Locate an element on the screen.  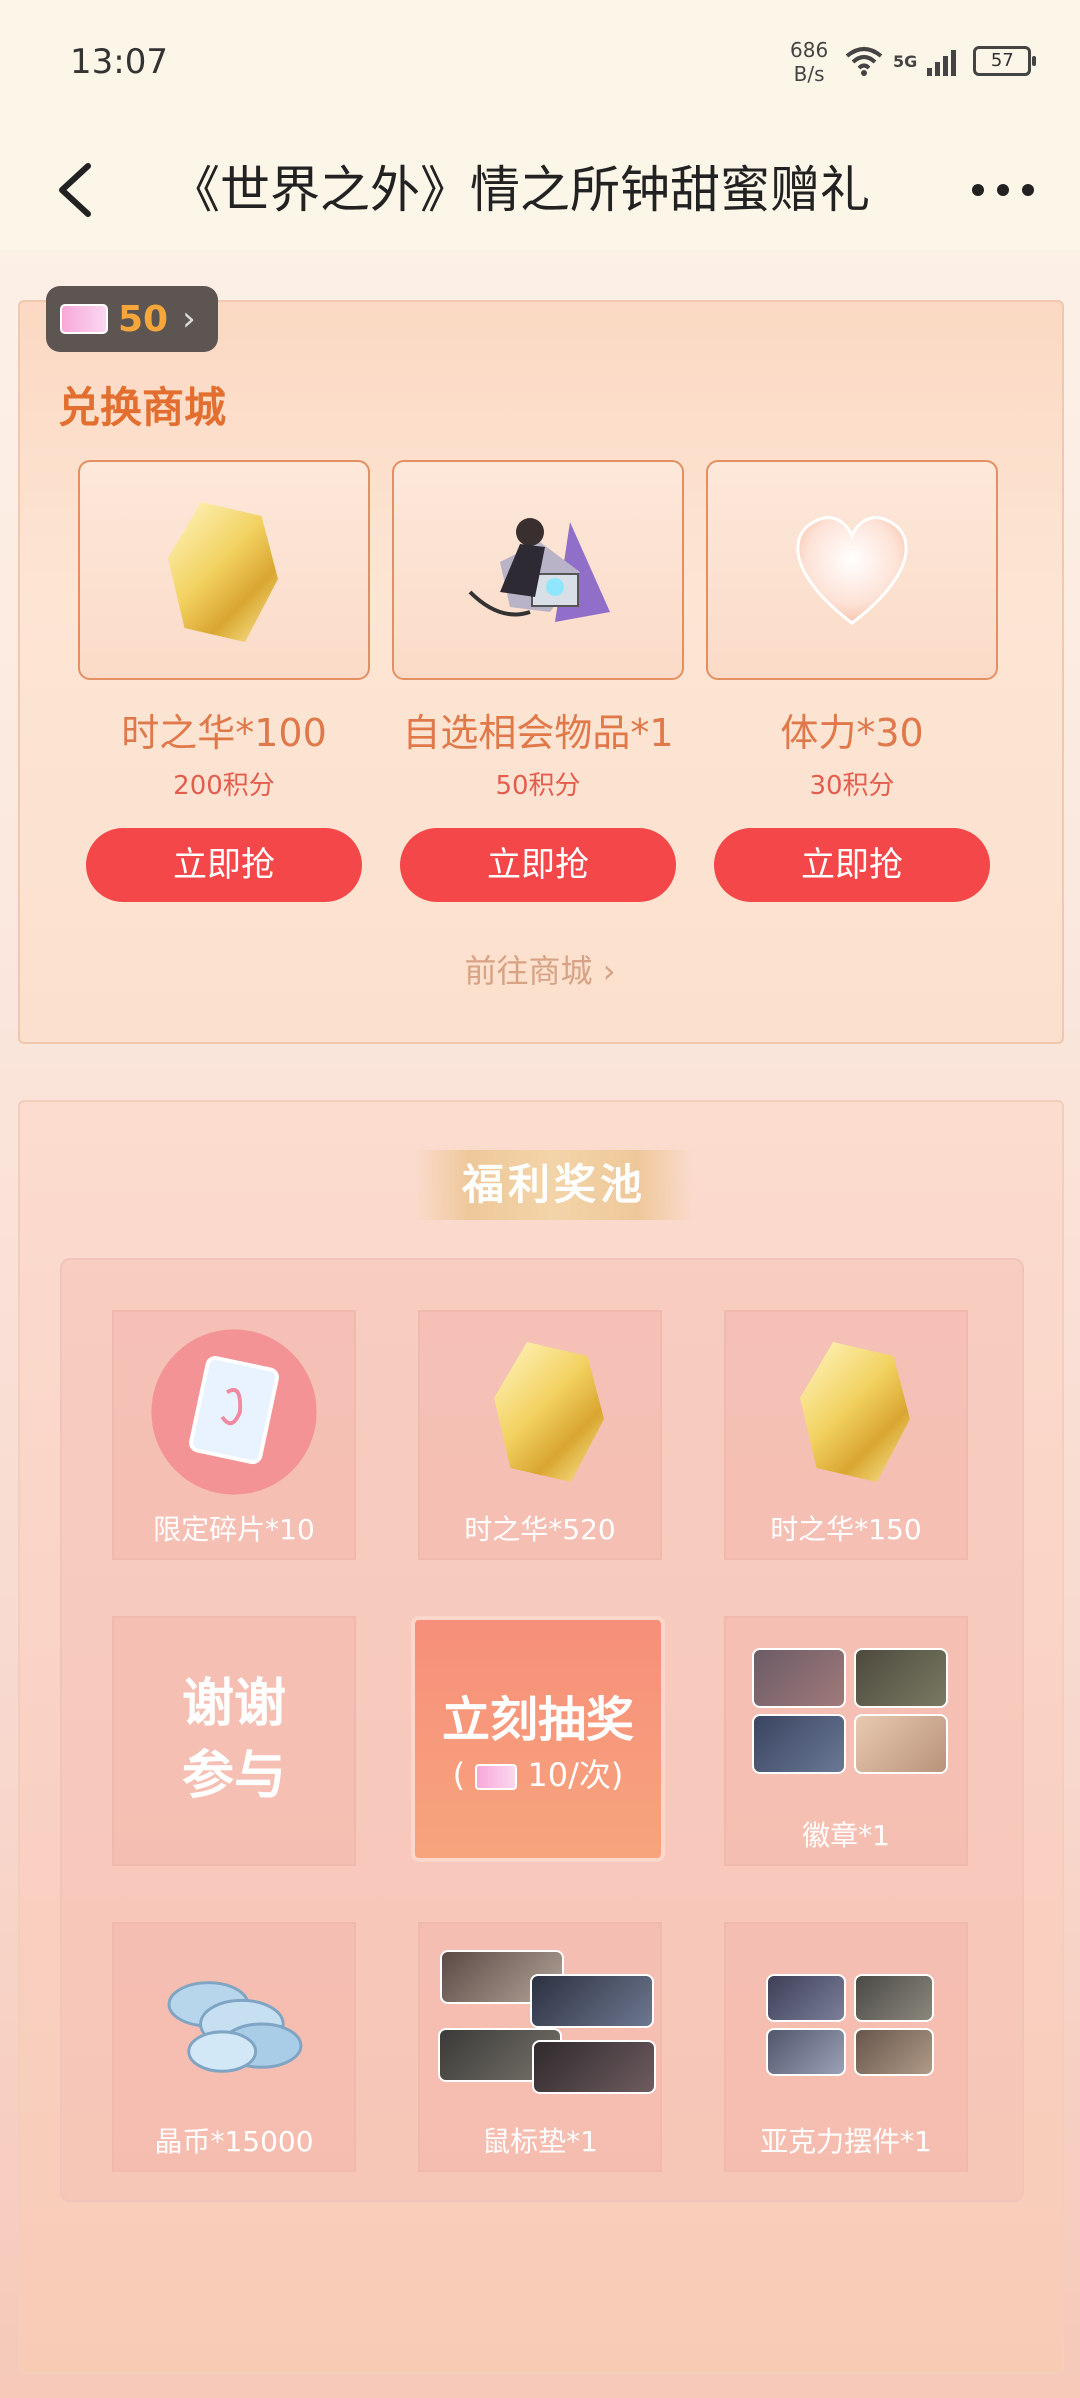
prize-cell: 晶币*15000 is located at coordinates (234, 2047).